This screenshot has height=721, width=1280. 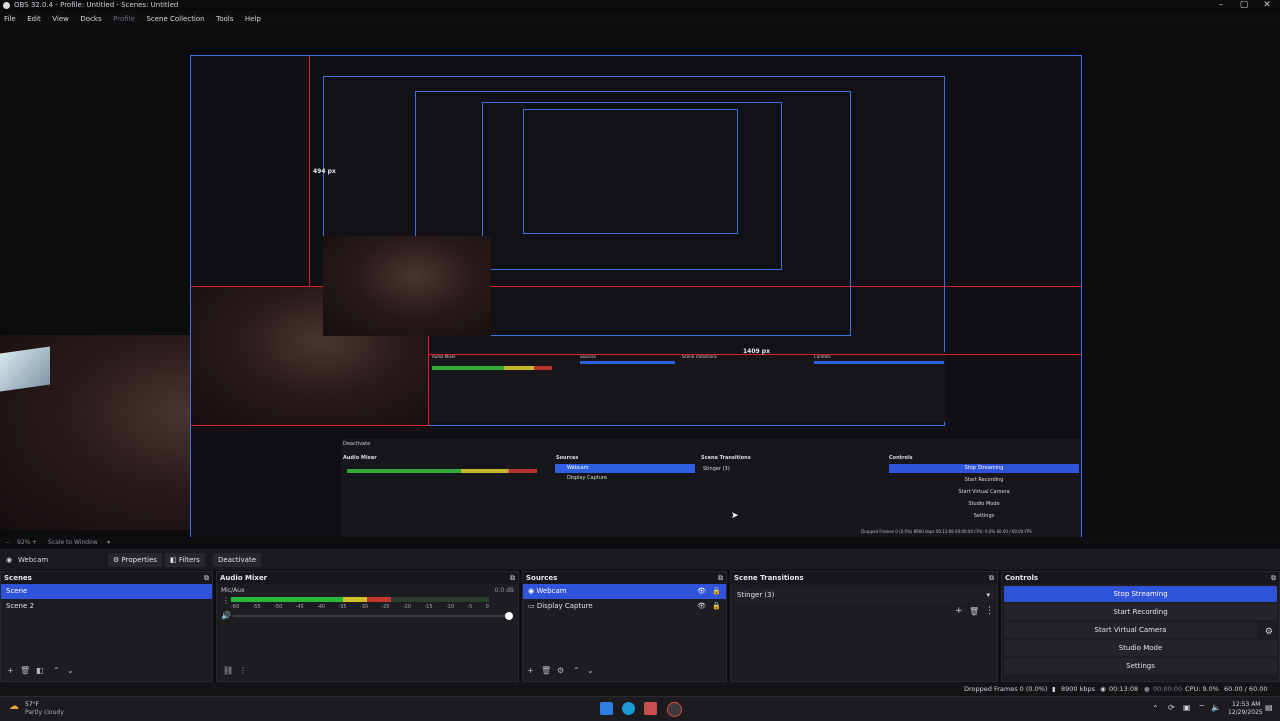 What do you see at coordinates (1269, 707) in the screenshot?
I see `notification-icon: ▤` at bounding box center [1269, 707].